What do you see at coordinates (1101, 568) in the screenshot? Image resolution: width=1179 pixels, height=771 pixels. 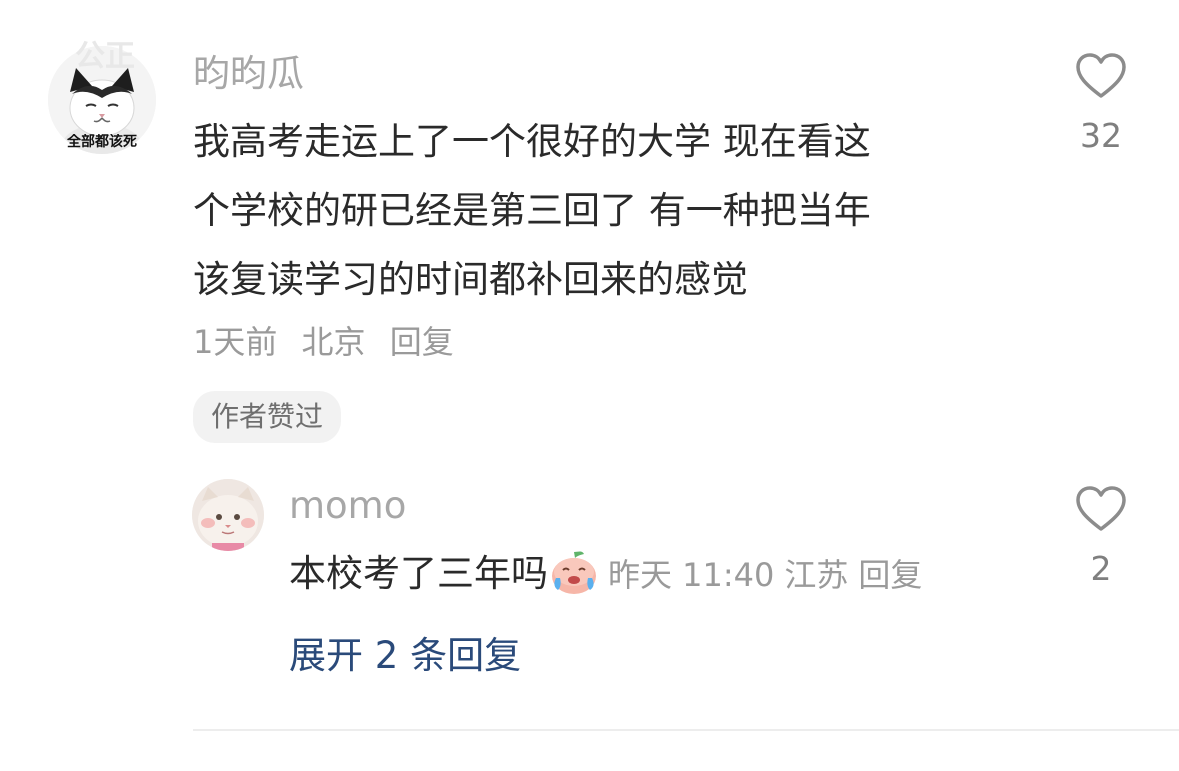 I see `reply-like-count: 2` at bounding box center [1101, 568].